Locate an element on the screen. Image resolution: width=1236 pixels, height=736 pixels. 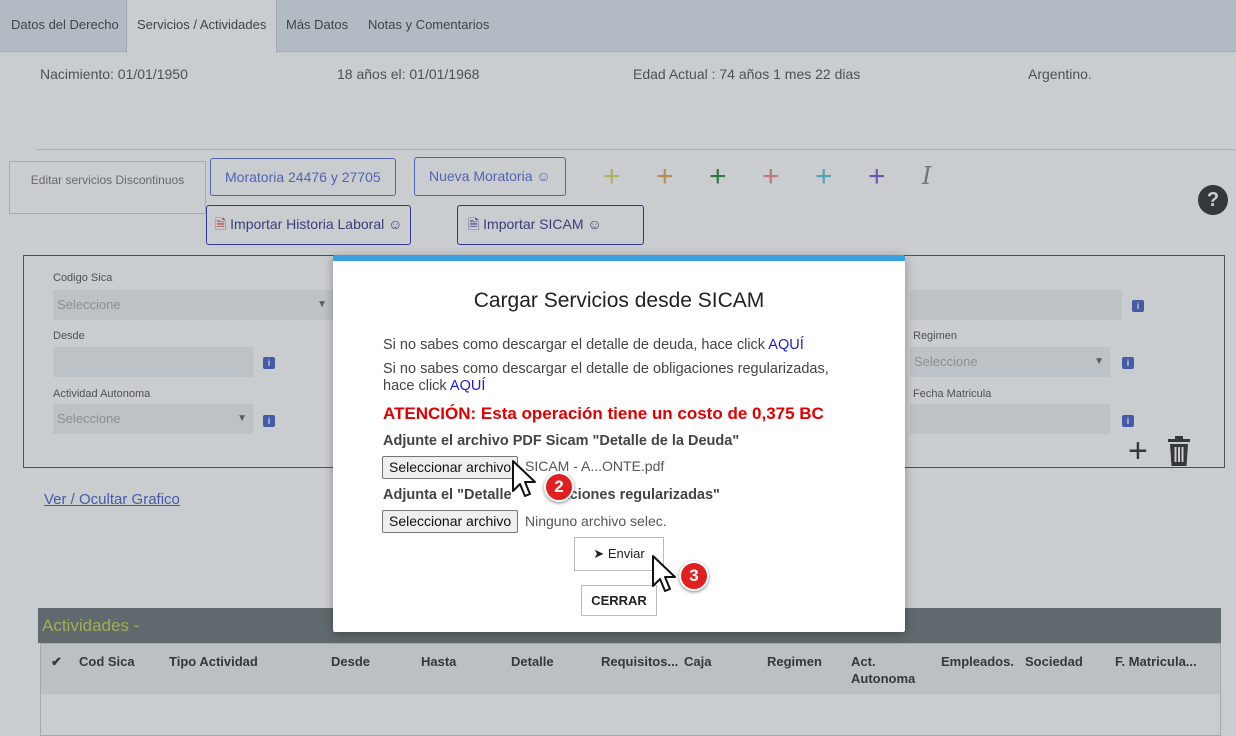
obligations-file-label-end: aciones regularizadas" is located at coordinates (640, 495).